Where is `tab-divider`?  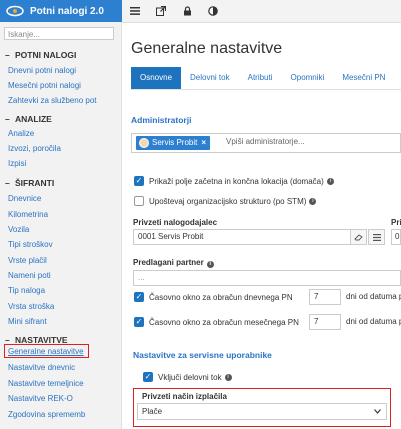
tab-divider is located at coordinates (266, 89).